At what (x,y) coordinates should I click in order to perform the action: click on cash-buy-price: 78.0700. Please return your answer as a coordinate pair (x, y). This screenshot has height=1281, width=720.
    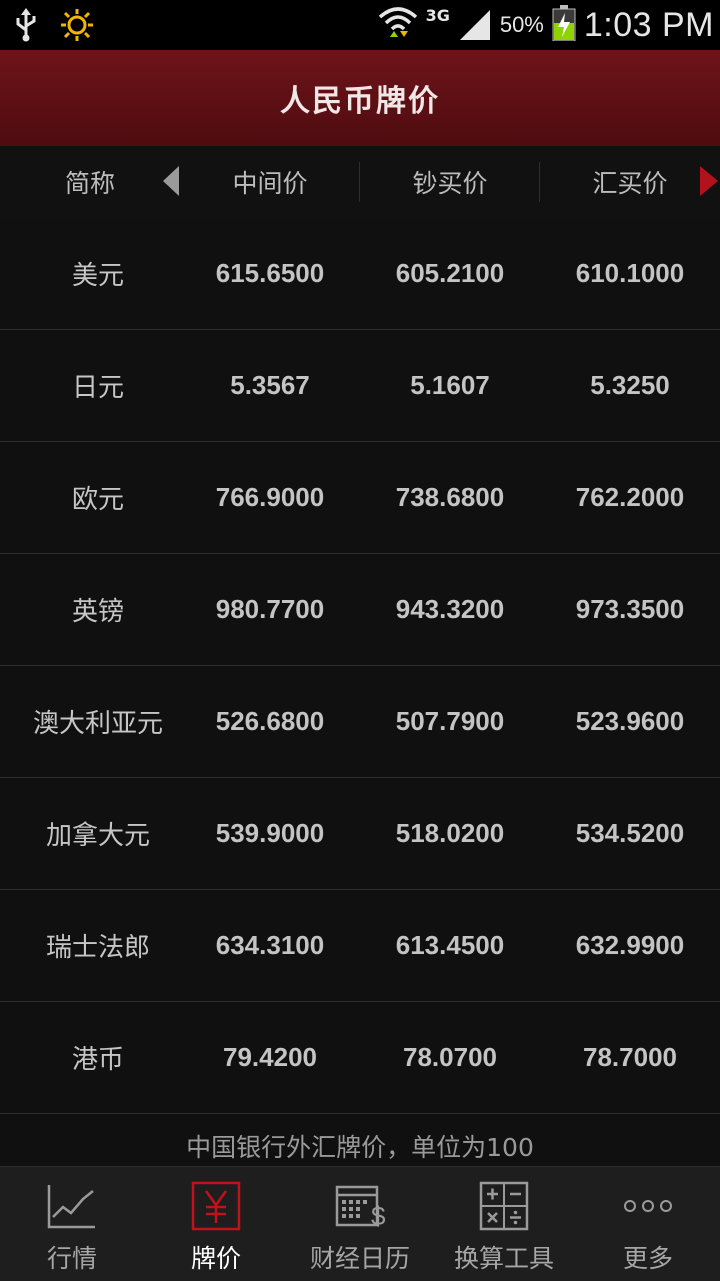
    Looking at the image, I should click on (450, 1057).